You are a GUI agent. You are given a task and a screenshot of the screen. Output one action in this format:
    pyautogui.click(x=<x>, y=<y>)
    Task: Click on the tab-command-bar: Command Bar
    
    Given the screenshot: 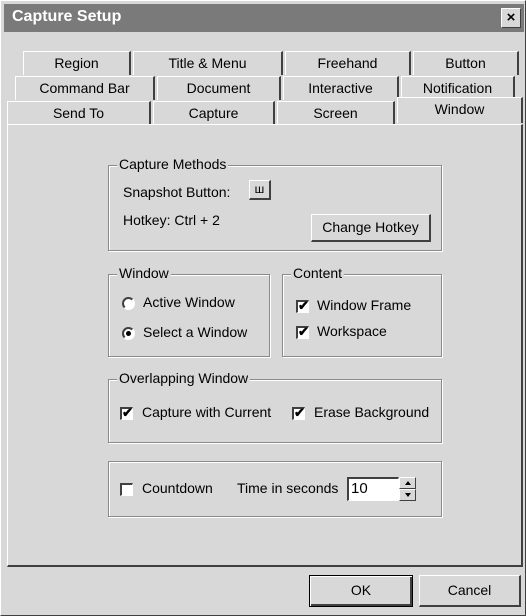 What is the action you would take?
    pyautogui.click(x=85, y=88)
    